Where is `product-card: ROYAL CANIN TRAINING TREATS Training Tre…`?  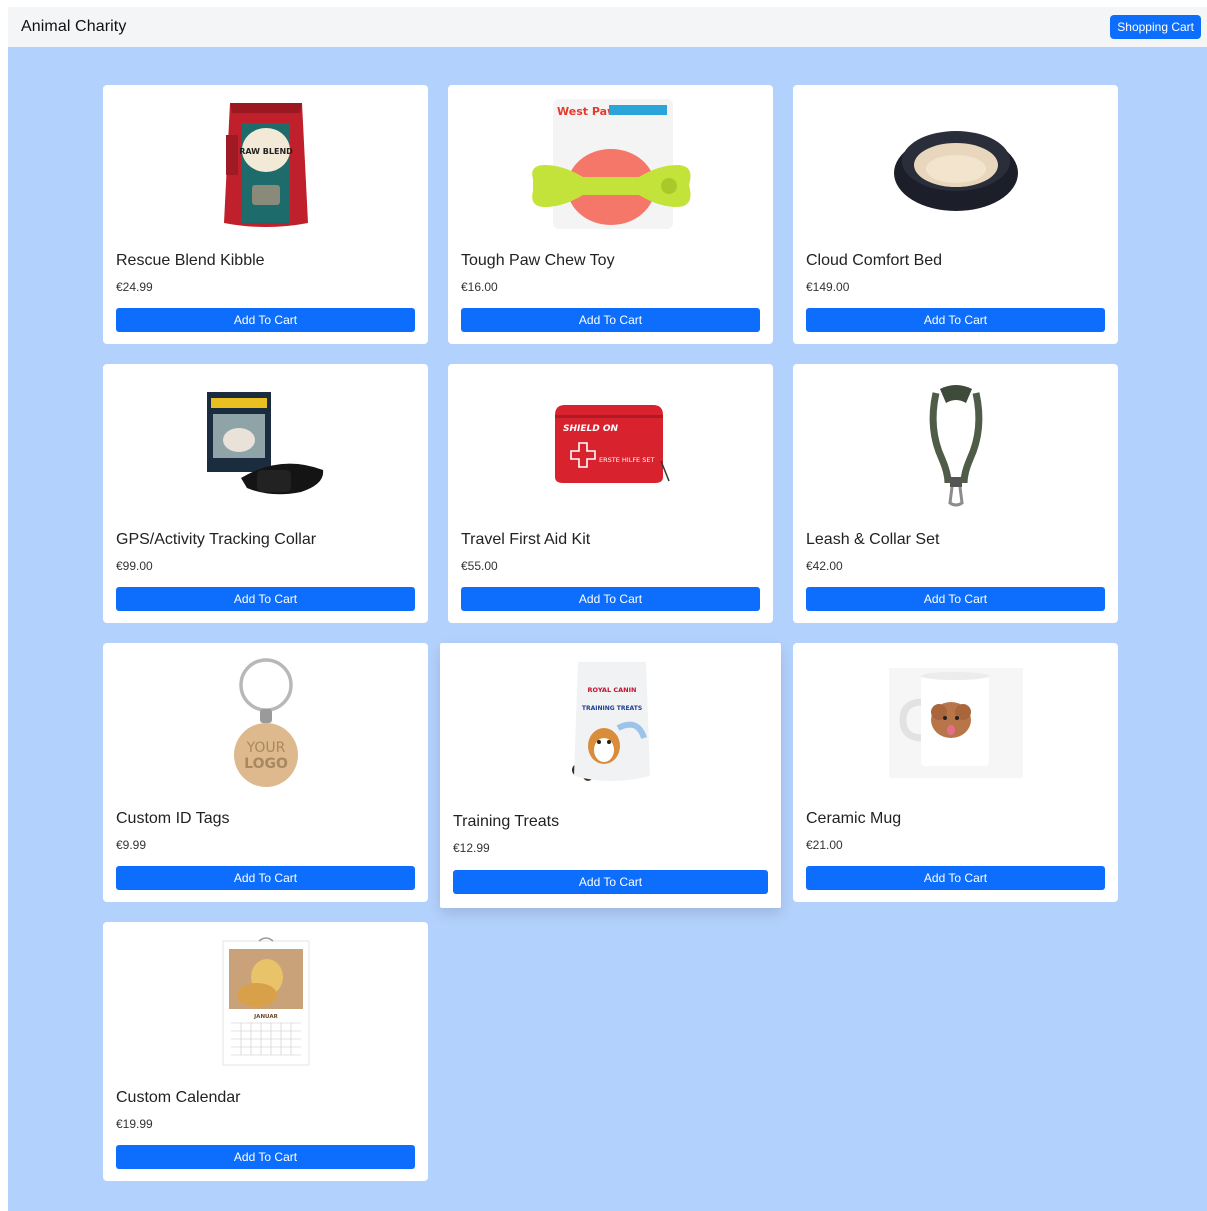
product-card: ROYAL CANIN TRAINING TREATS Training Tre… is located at coordinates (610, 775).